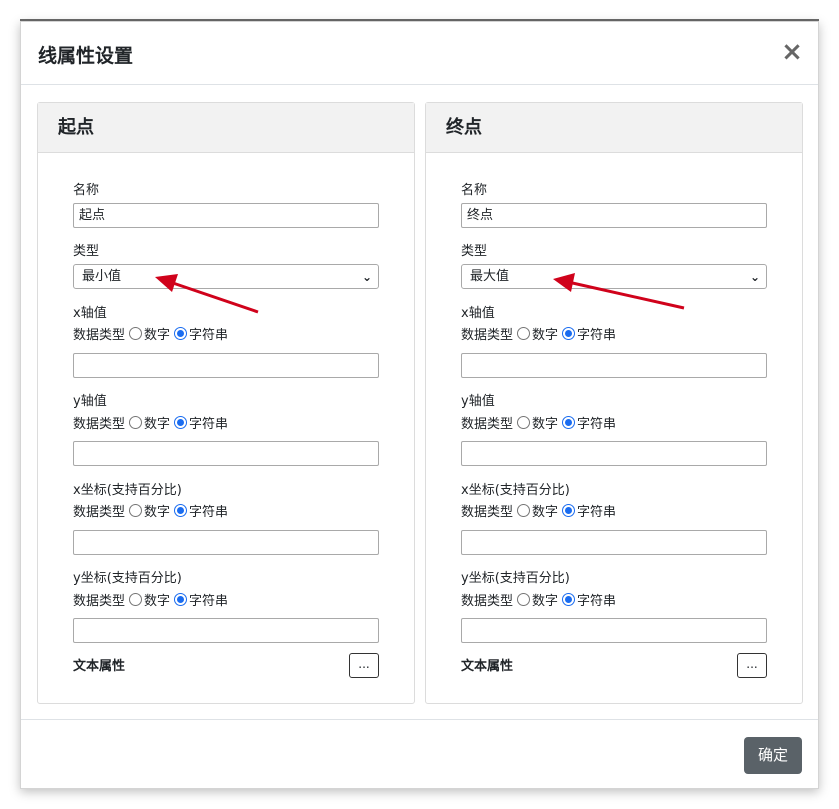 This screenshot has height=809, width=839. What do you see at coordinates (207, 294) in the screenshot?
I see `annotation-arrow-left` at bounding box center [207, 294].